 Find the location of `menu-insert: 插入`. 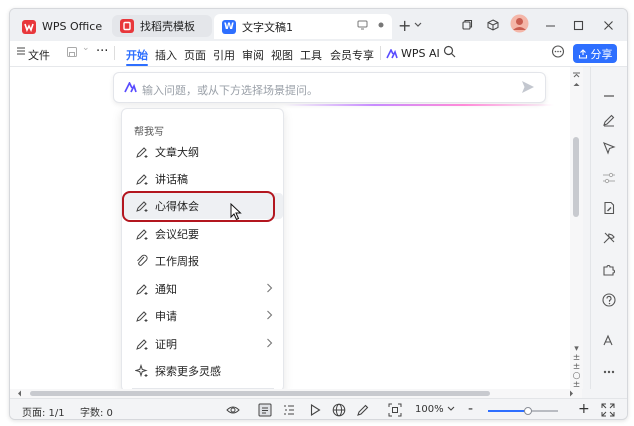

menu-insert: 插入 is located at coordinates (166, 55).